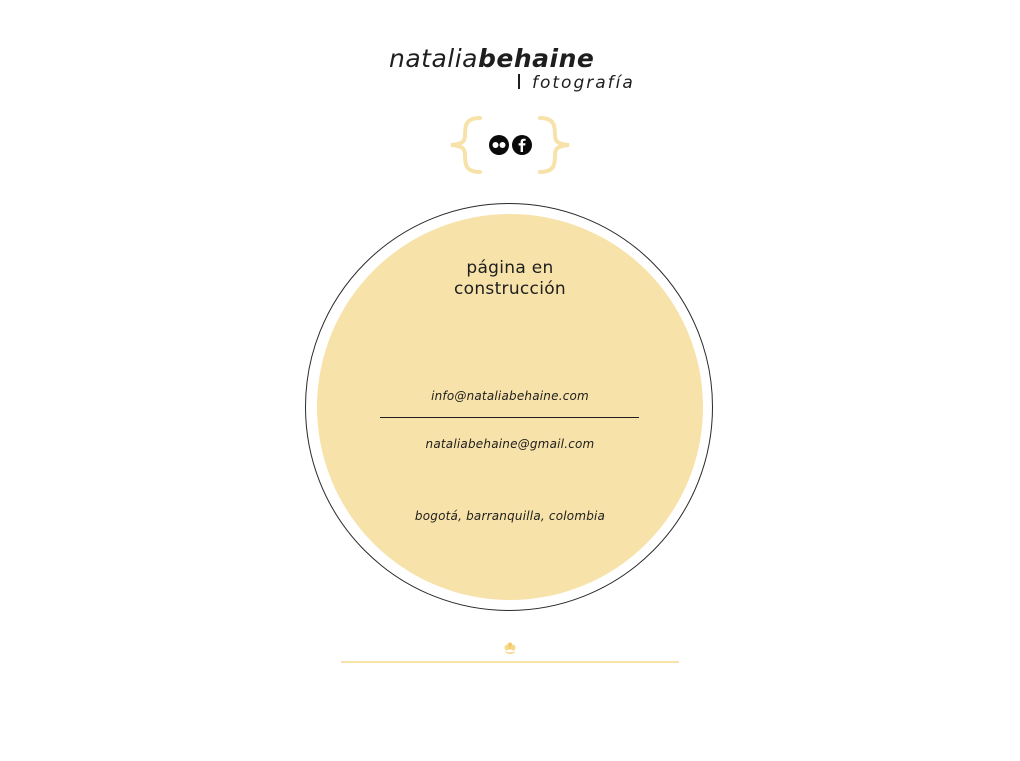  Describe the element at coordinates (499, 145) in the screenshot. I see `flickr-icon` at that location.